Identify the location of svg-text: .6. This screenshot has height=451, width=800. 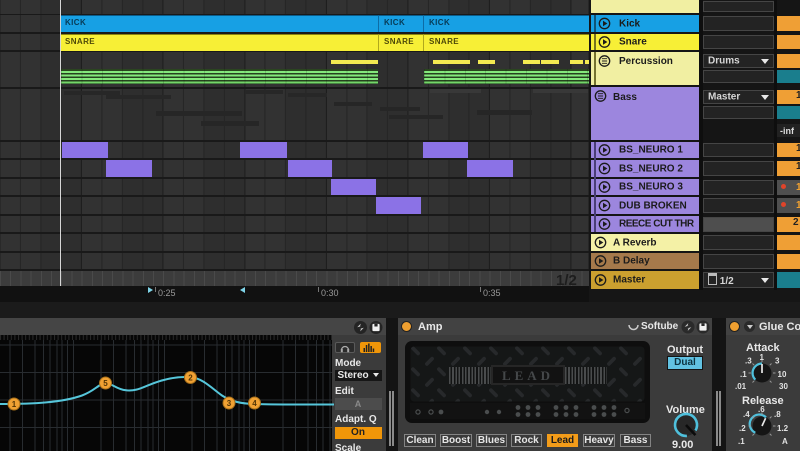
(761, 409).